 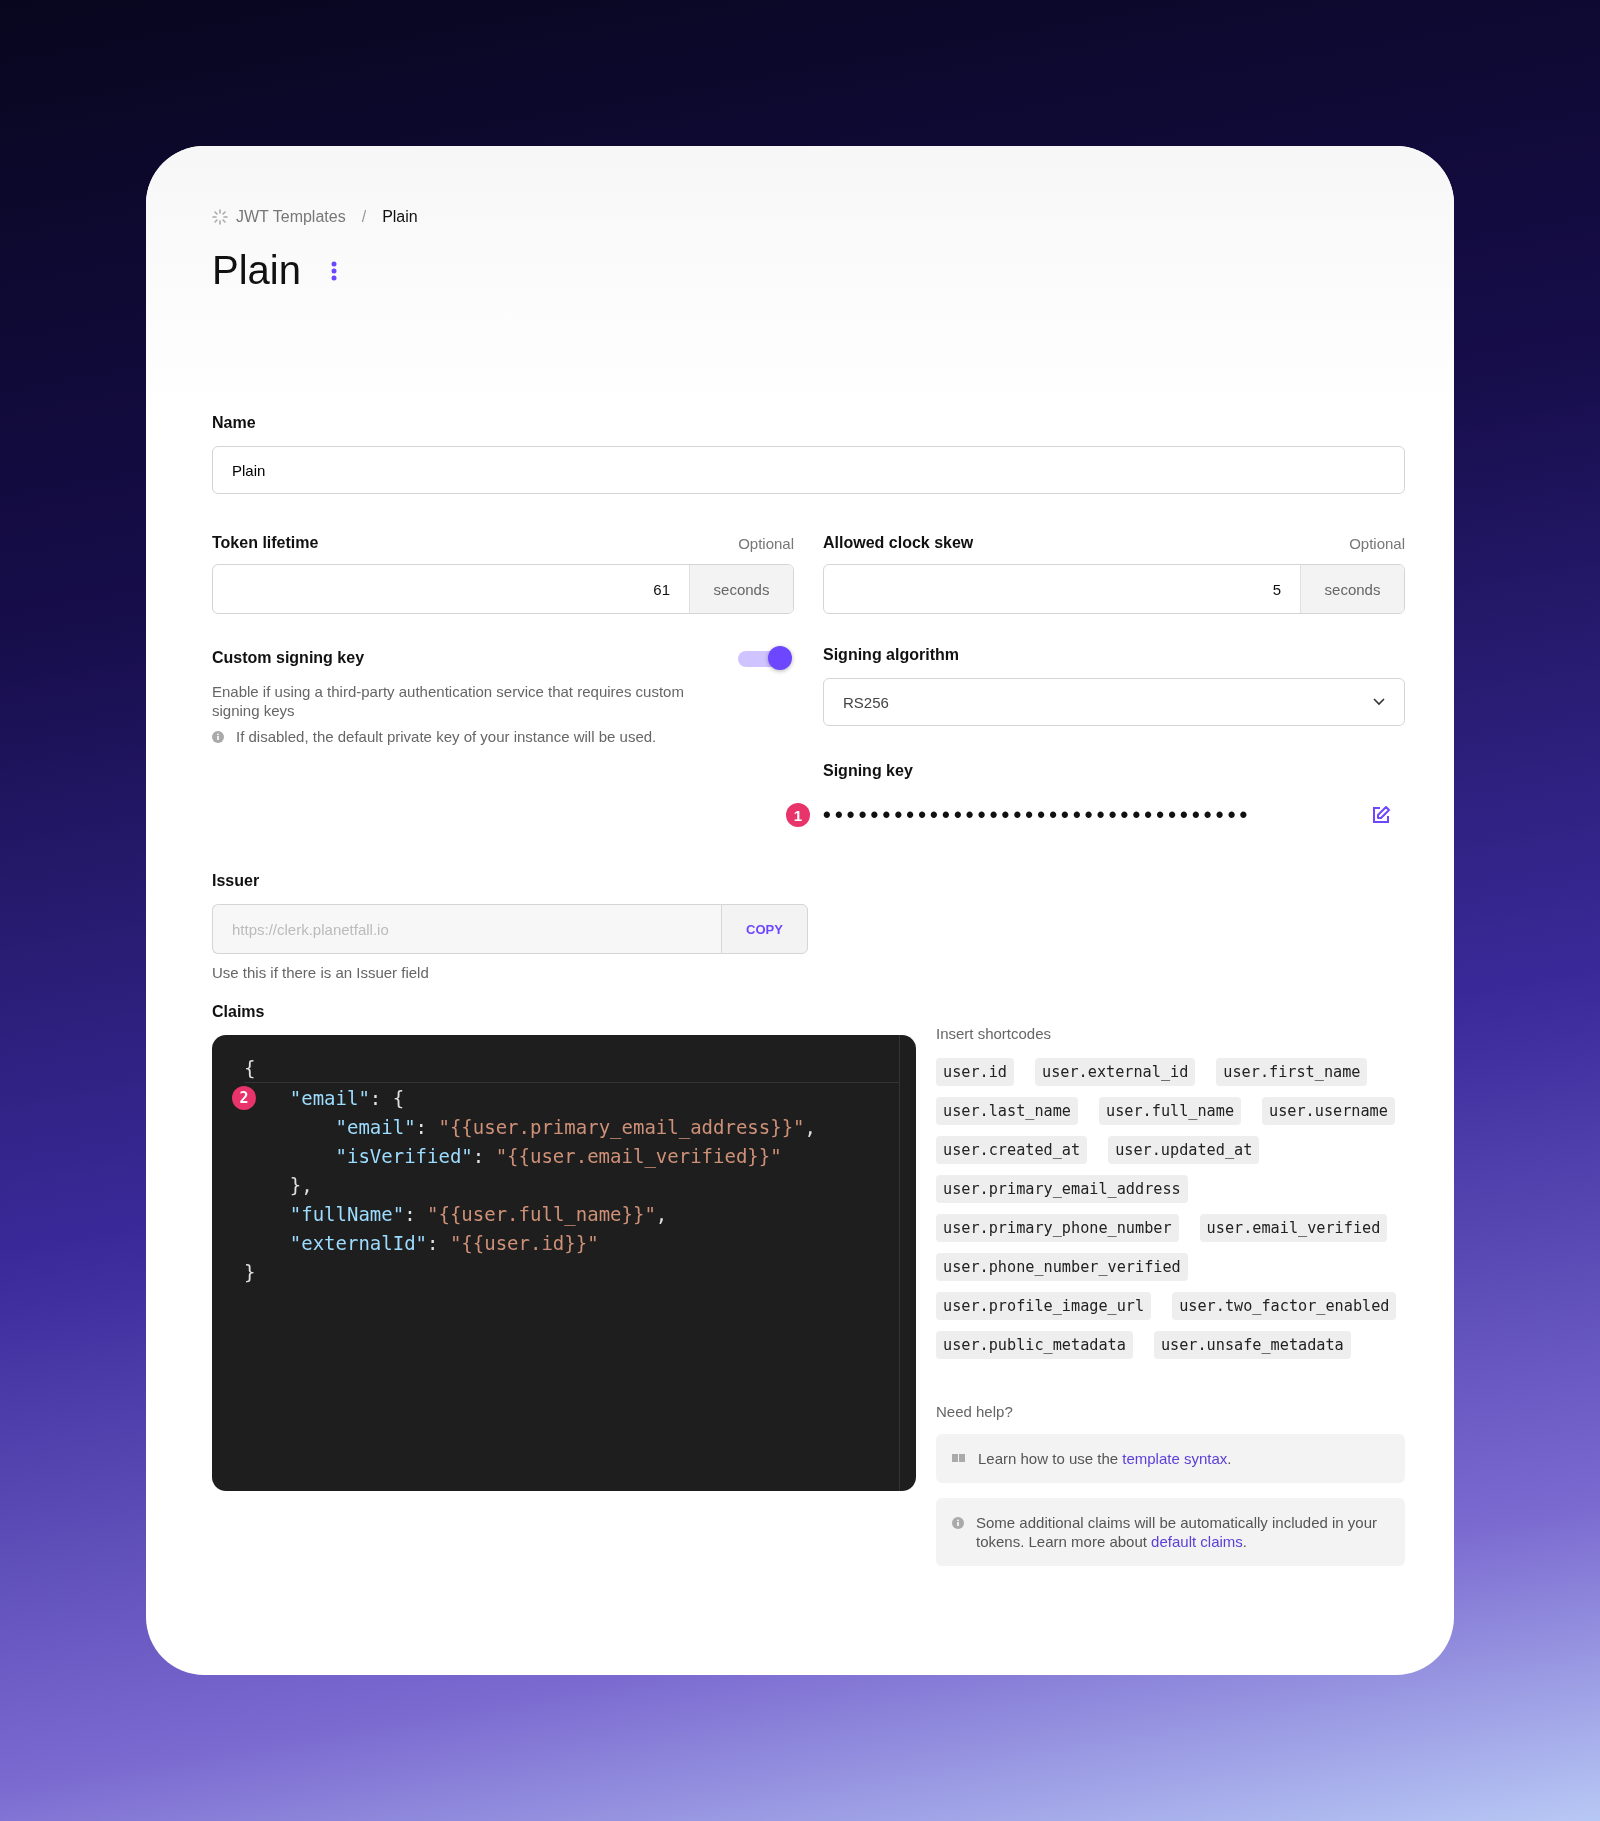 What do you see at coordinates (1284, 1306) in the screenshot?
I see `shortcode-chip: user.two_factor_enabled` at bounding box center [1284, 1306].